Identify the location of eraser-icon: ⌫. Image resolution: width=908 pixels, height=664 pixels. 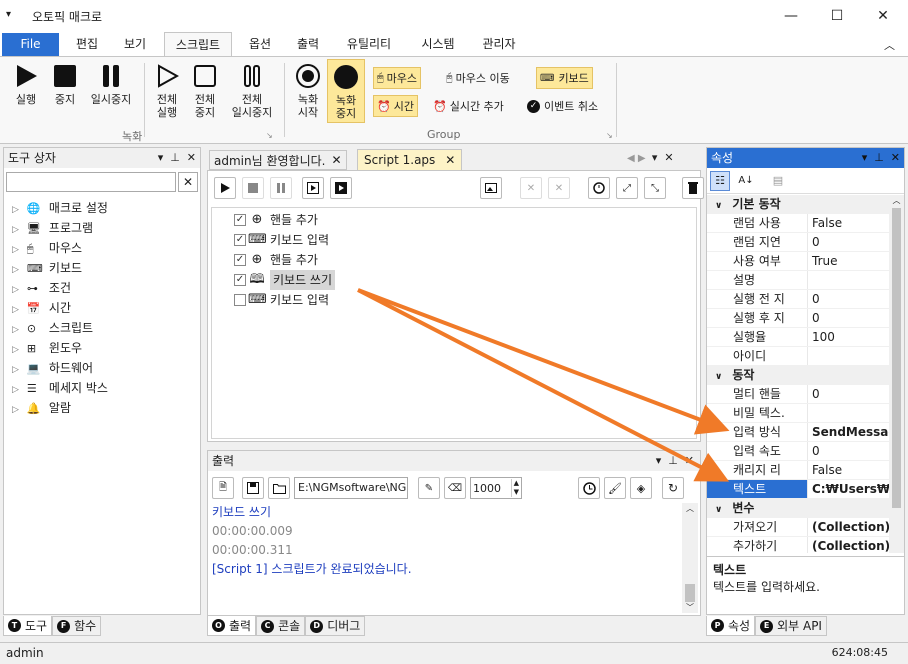
(455, 488).